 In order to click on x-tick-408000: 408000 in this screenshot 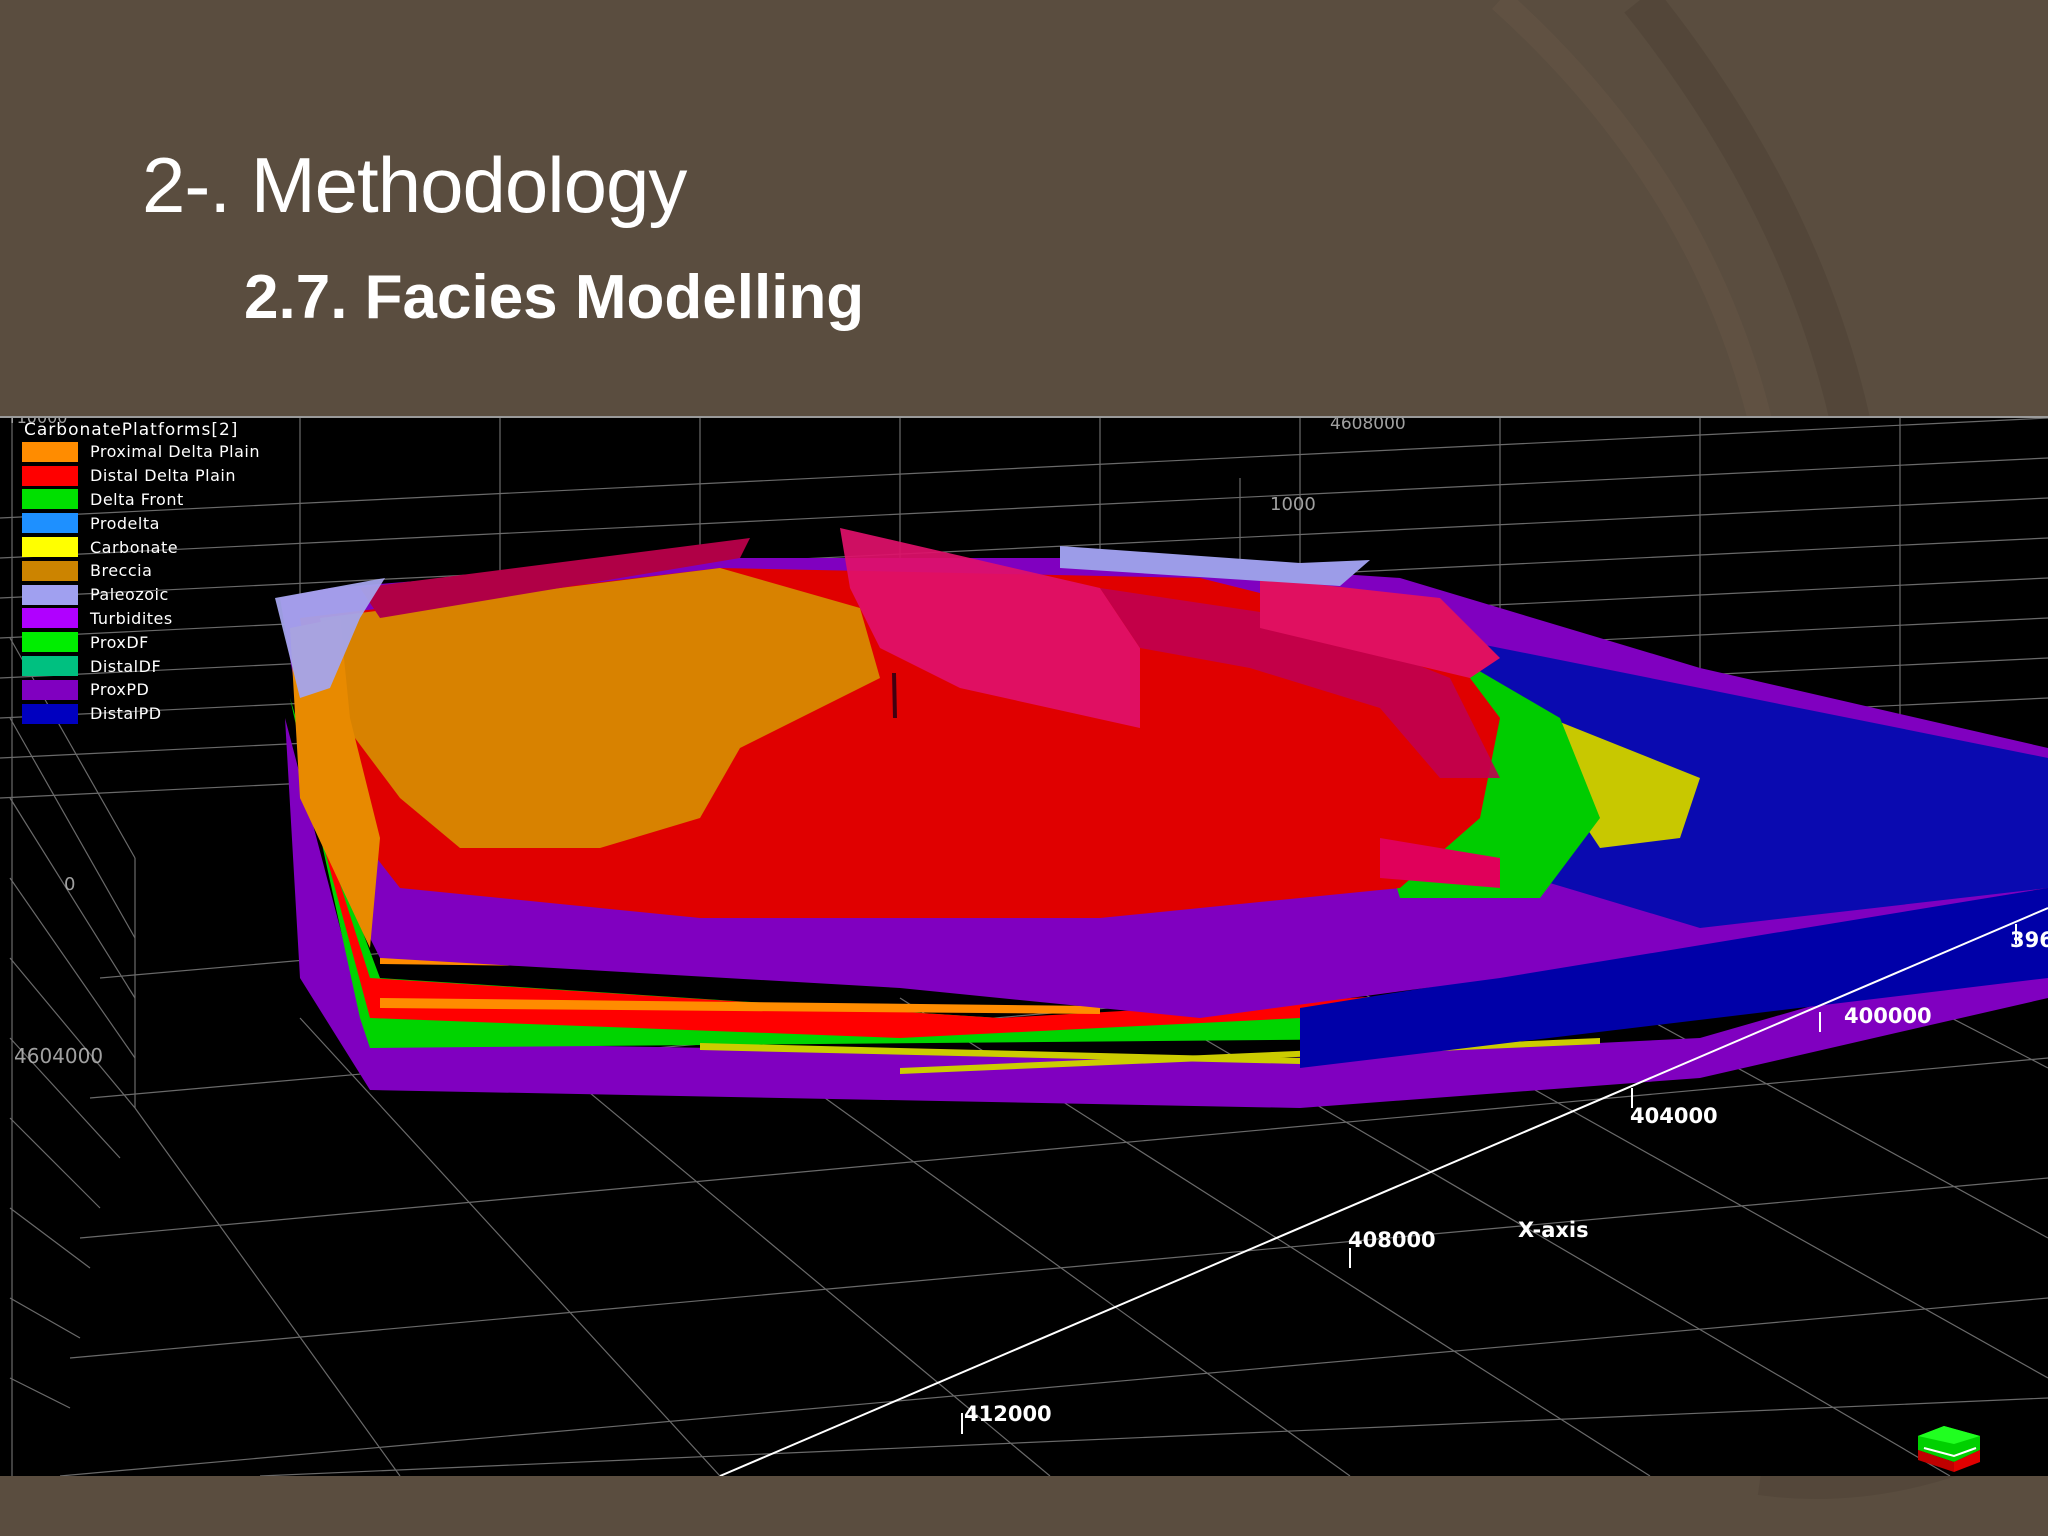, I will do `click(1392, 1240)`.